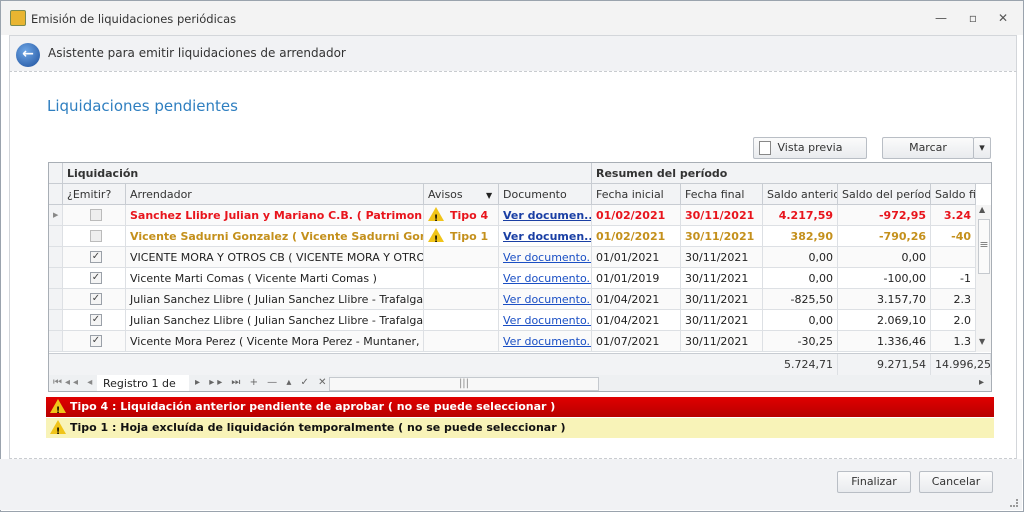  Describe the element at coordinates (884, 278) in the screenshot. I see `saldo-periodo-cell: -100,00` at that location.